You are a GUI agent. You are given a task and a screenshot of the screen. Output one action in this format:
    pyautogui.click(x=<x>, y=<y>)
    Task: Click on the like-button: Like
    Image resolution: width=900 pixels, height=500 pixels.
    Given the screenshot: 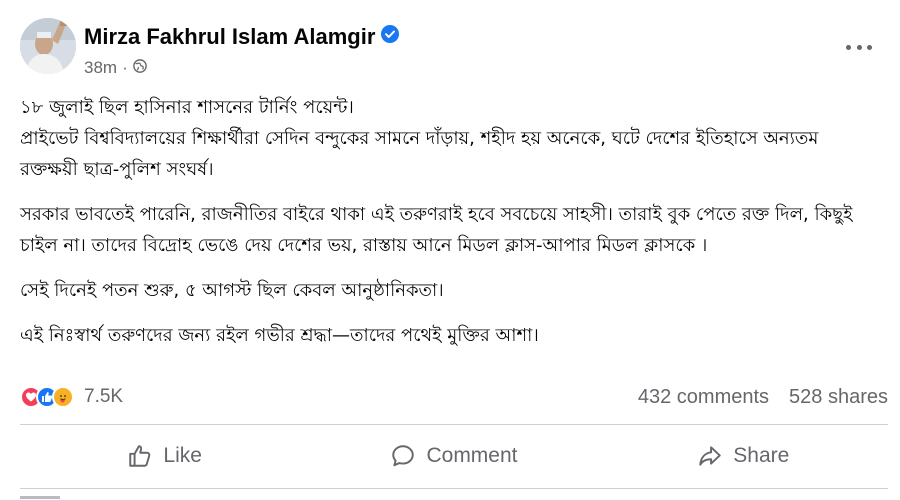 What is the action you would take?
    pyautogui.click(x=164, y=456)
    